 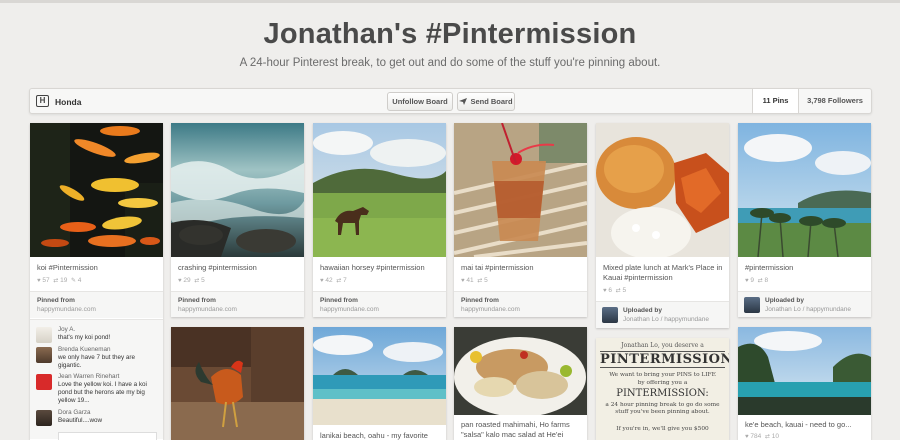 What do you see at coordinates (107, 436) in the screenshot?
I see `add-comment-input` at bounding box center [107, 436].